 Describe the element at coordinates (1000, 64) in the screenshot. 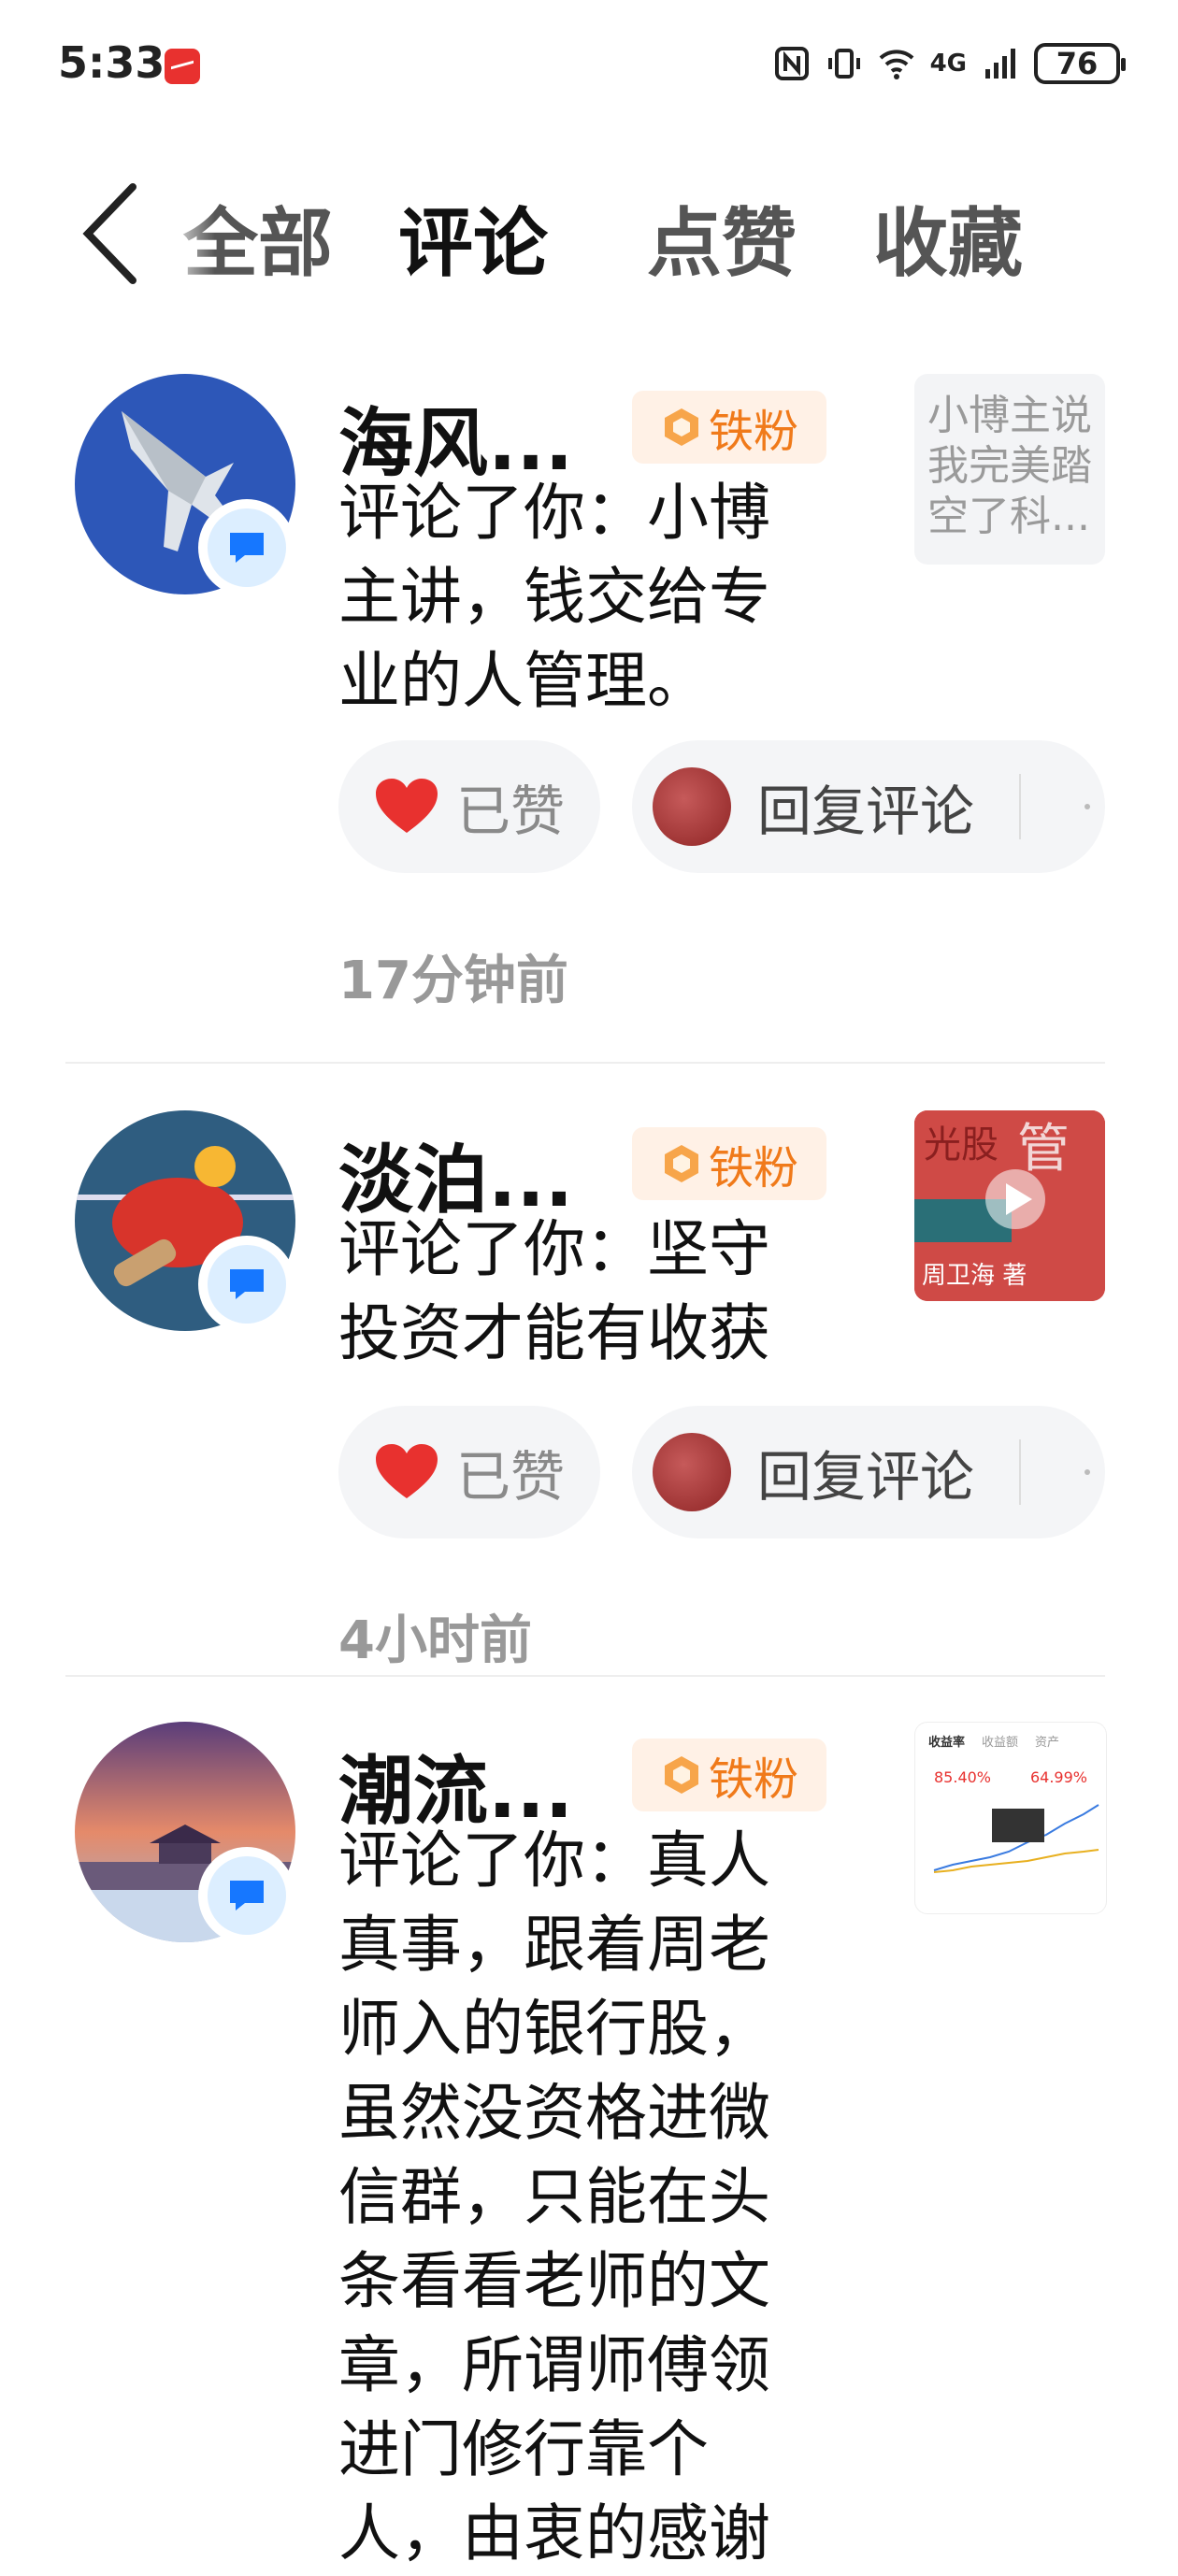

I see `signal-icon` at that location.